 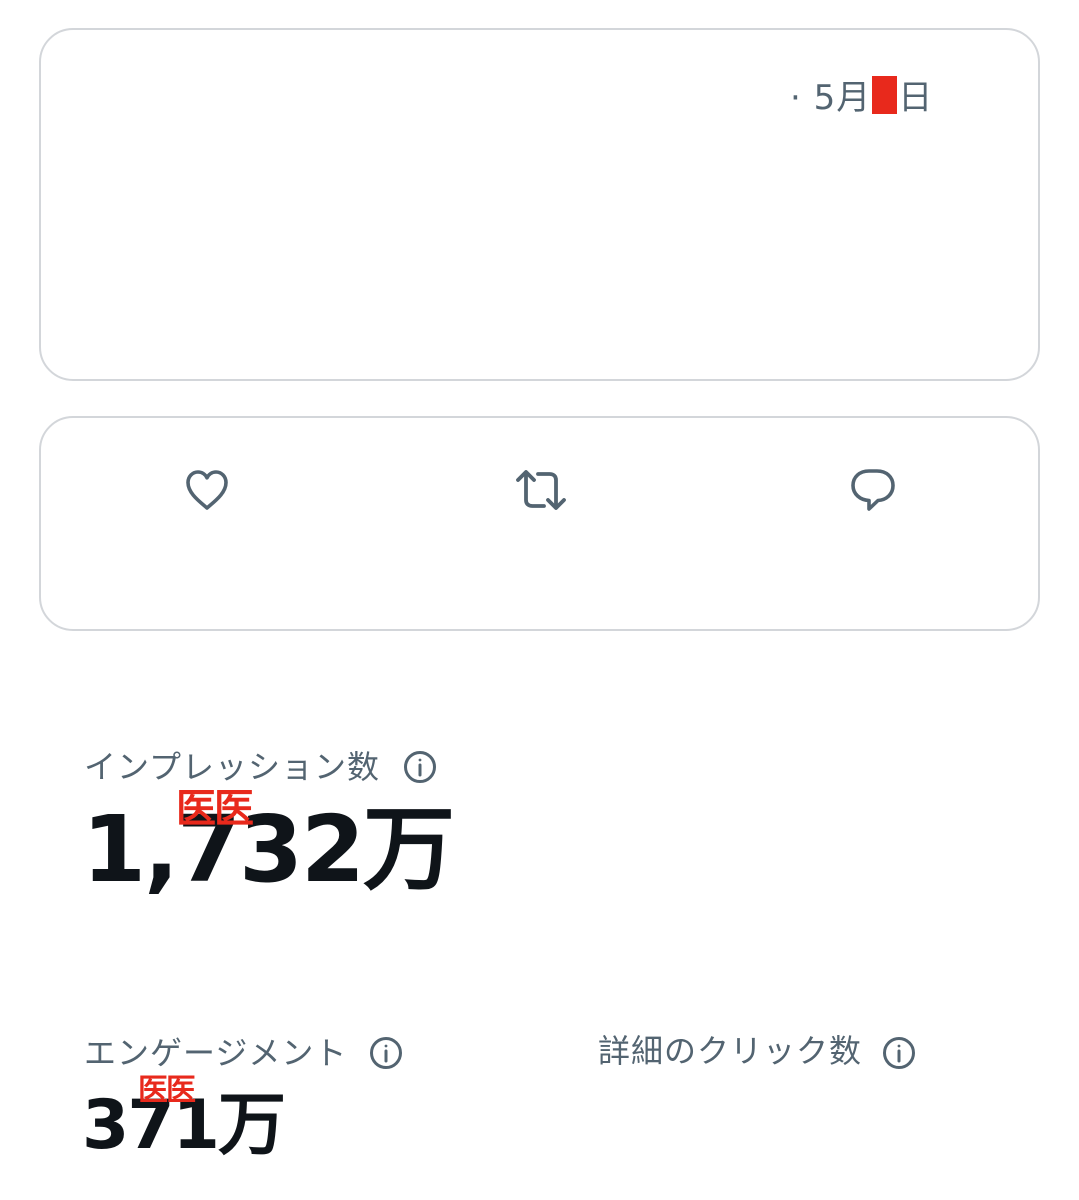 I want to click on reply-button, so click(x=873, y=490).